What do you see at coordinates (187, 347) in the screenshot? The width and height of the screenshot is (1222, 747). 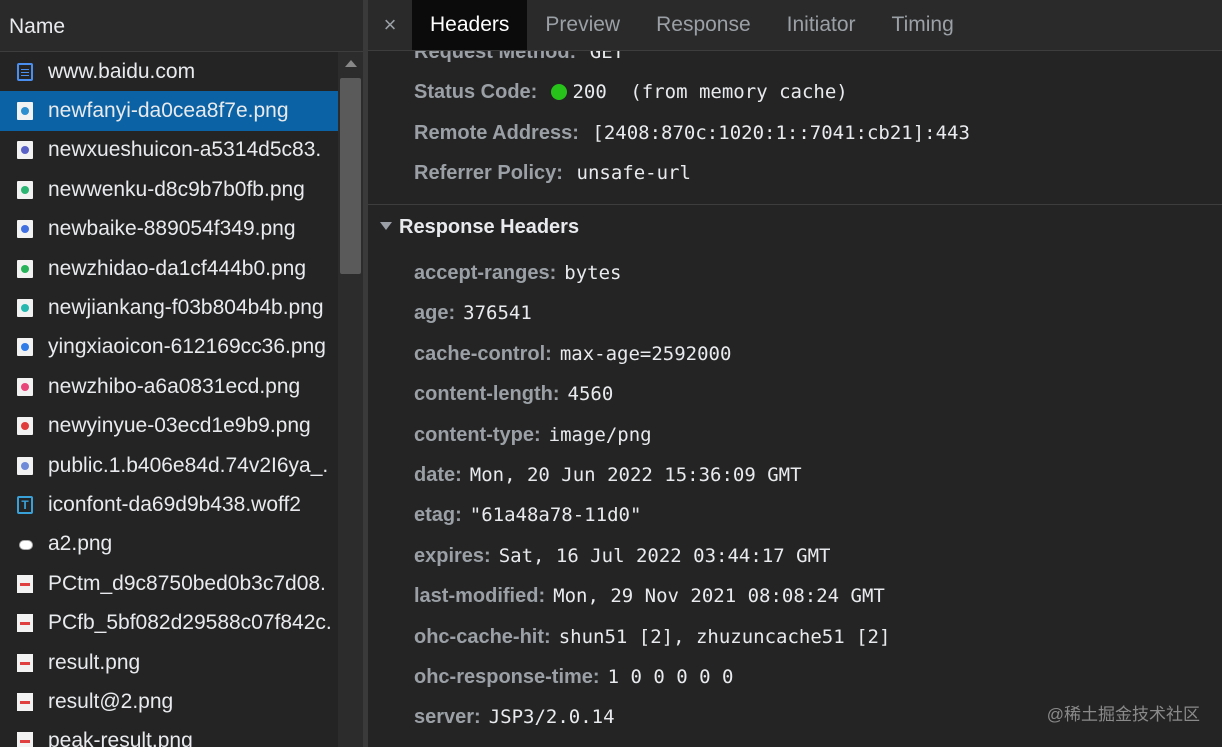 I see `request-name: yingxiaoicon-612169cc36.png` at bounding box center [187, 347].